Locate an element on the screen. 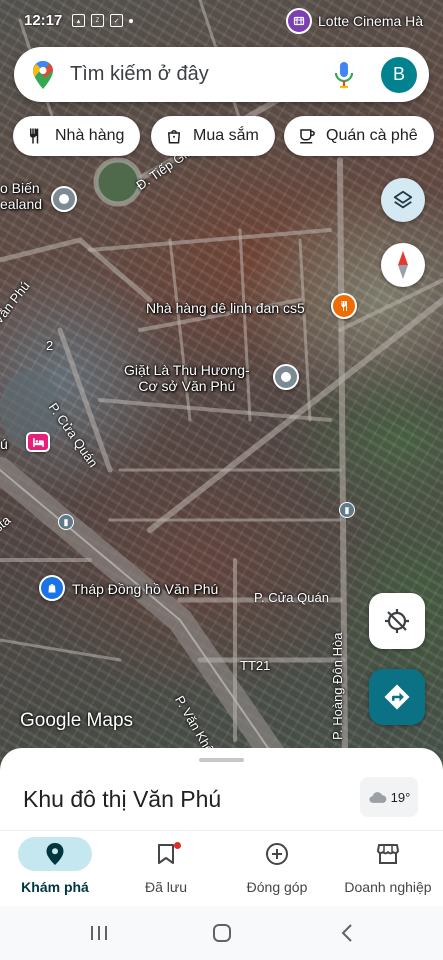  gallery-icon: ▴ is located at coordinates (78, 20).